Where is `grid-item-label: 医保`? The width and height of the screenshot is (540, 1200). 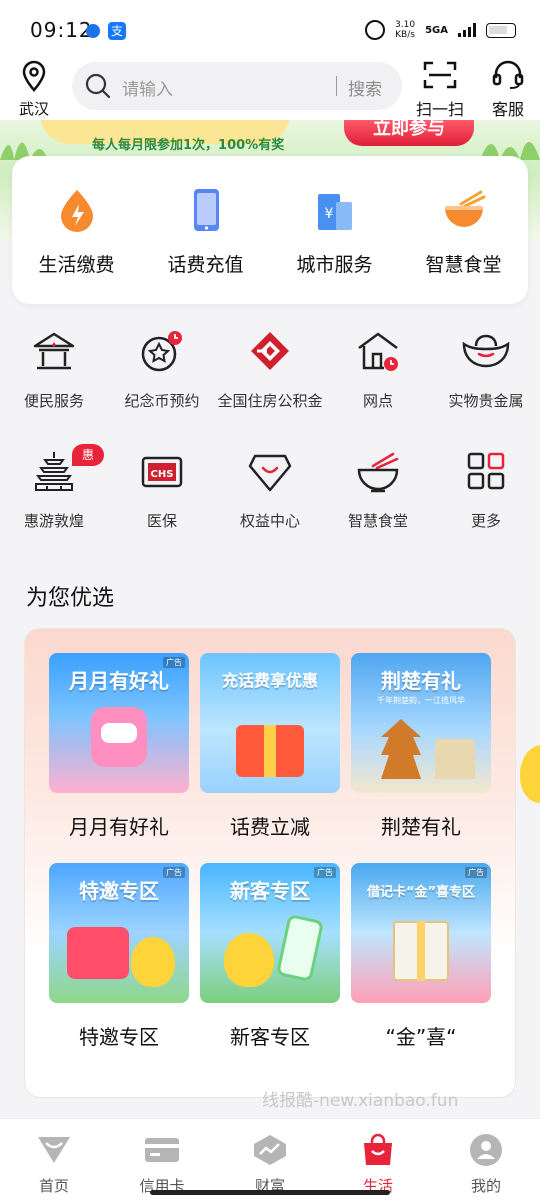
grid-item-label: 医保 is located at coordinates (161, 521).